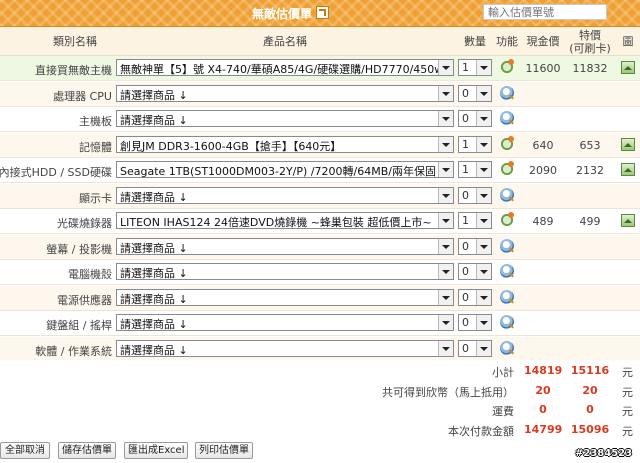  I want to click on table-row: 主機板 請選擇商品 ↓ 0, so click(320, 119).